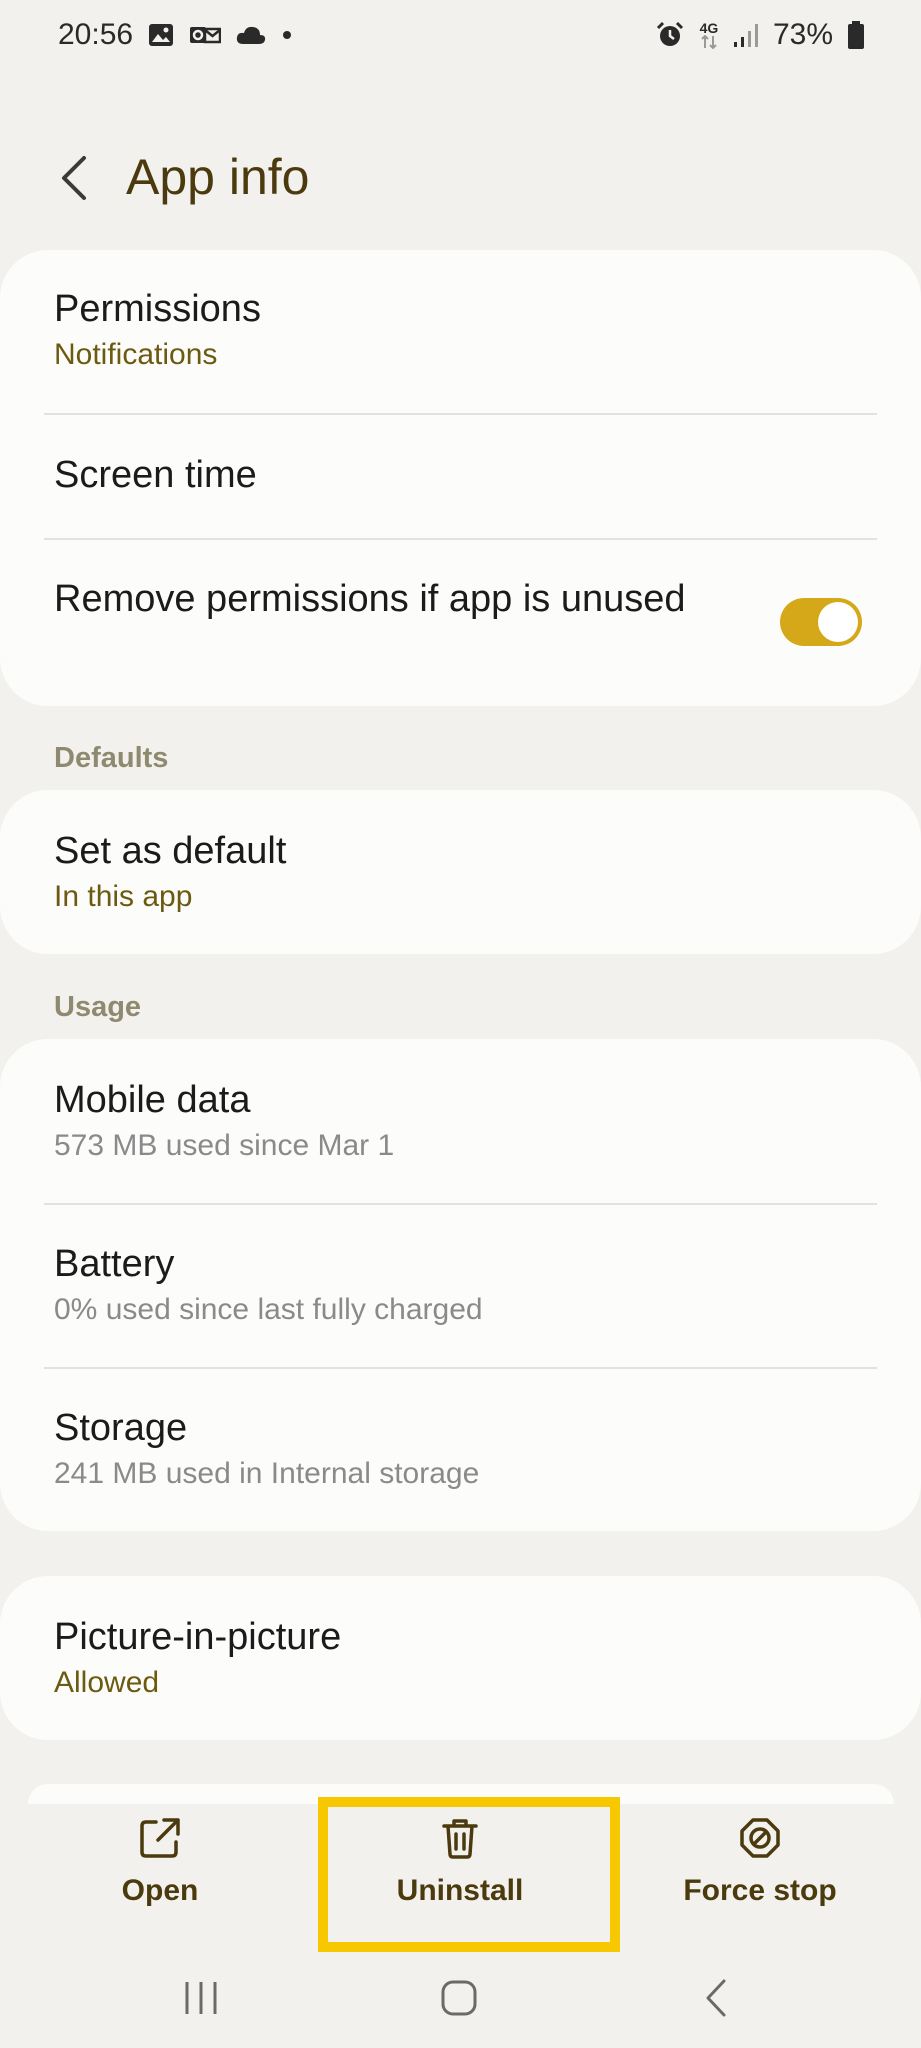 This screenshot has width=921, height=2048. Describe the element at coordinates (251, 35) in the screenshot. I see `cloud-icon` at that location.